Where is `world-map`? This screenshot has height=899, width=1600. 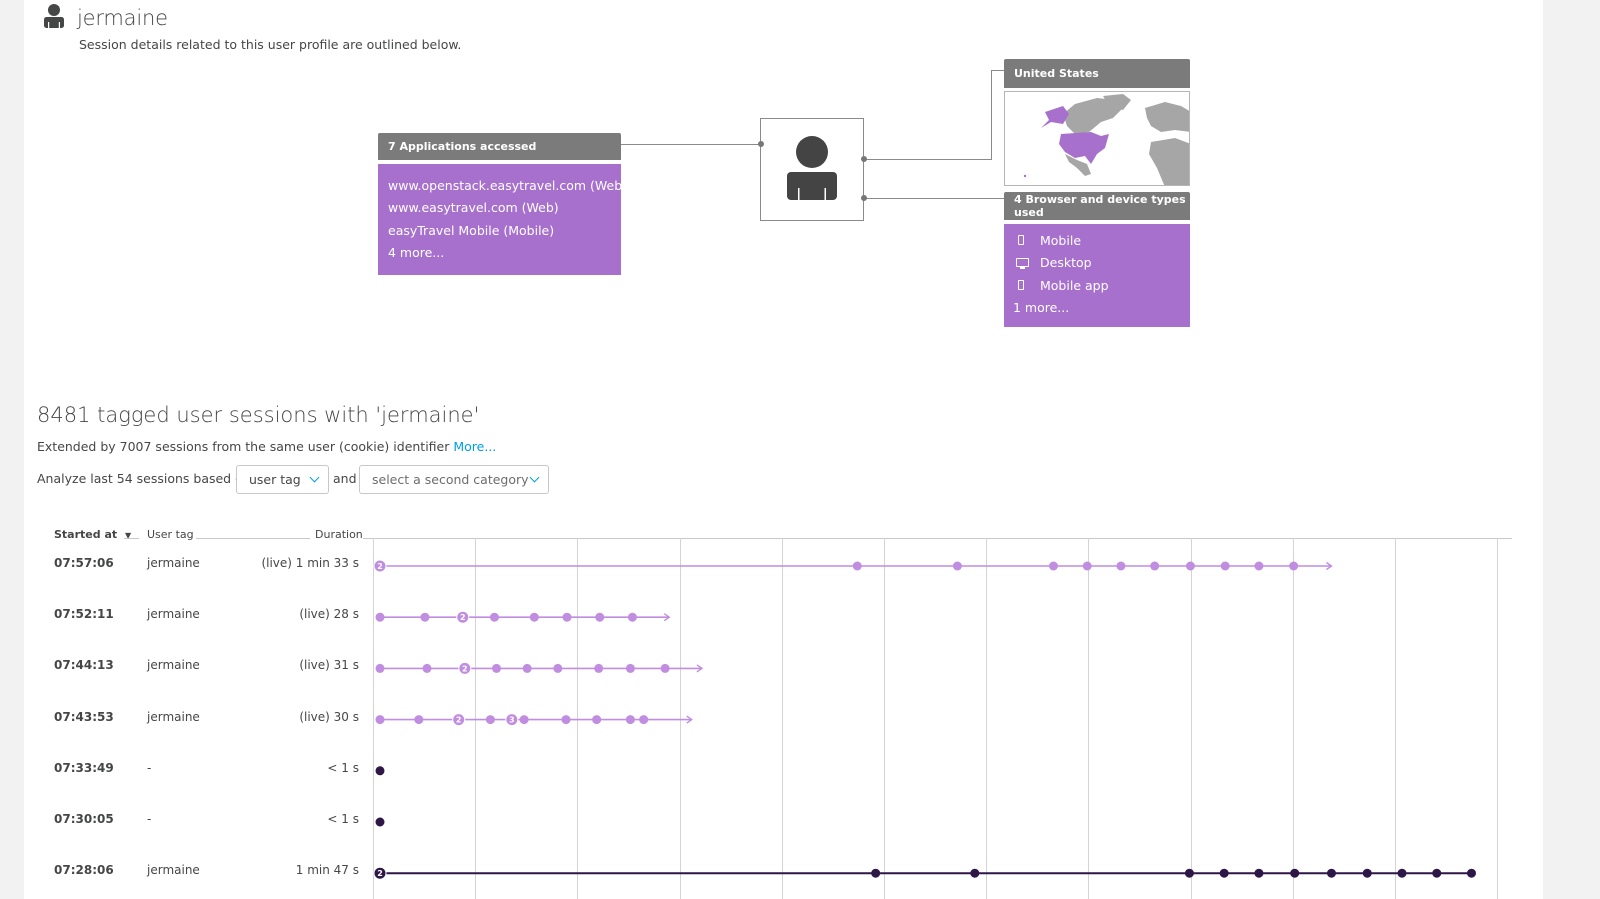 world-map is located at coordinates (1097, 138).